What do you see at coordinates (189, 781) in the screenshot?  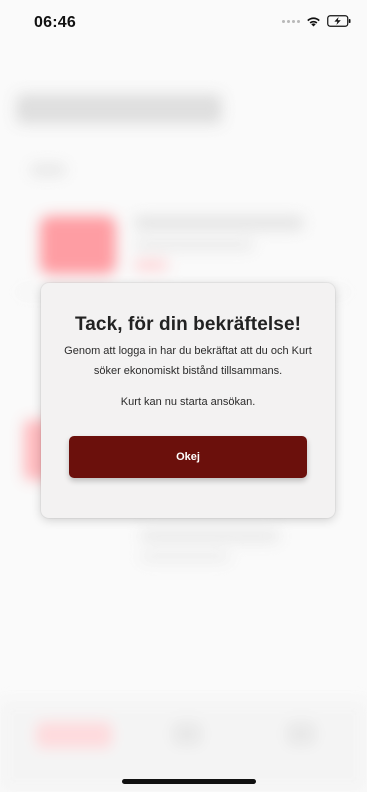 I see `home-indicator` at bounding box center [189, 781].